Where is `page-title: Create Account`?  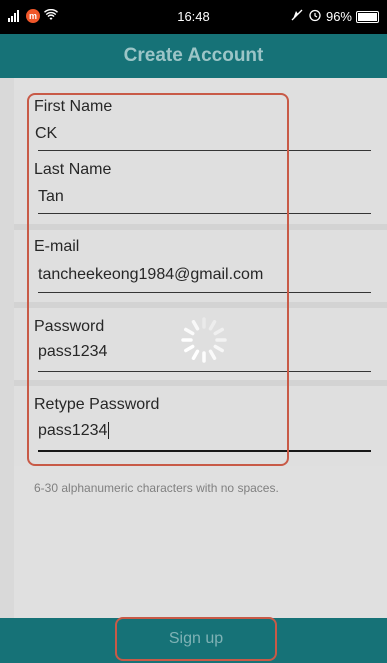
page-title: Create Account is located at coordinates (193, 56).